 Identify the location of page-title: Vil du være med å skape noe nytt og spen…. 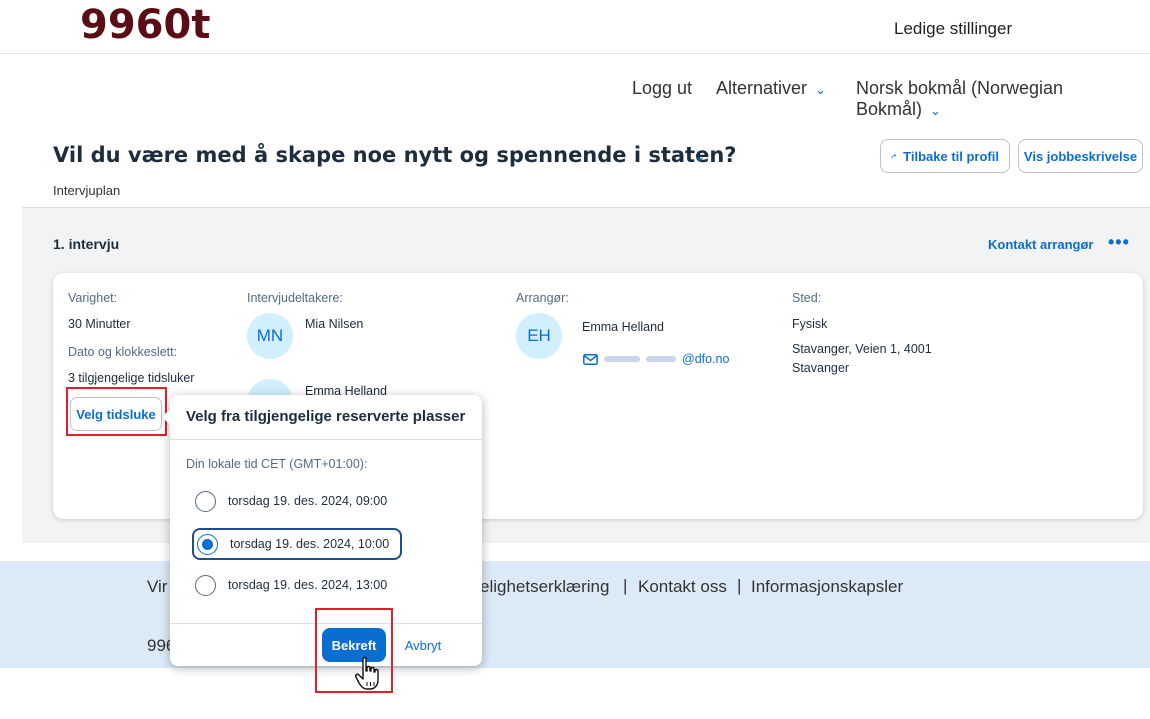
(395, 155).